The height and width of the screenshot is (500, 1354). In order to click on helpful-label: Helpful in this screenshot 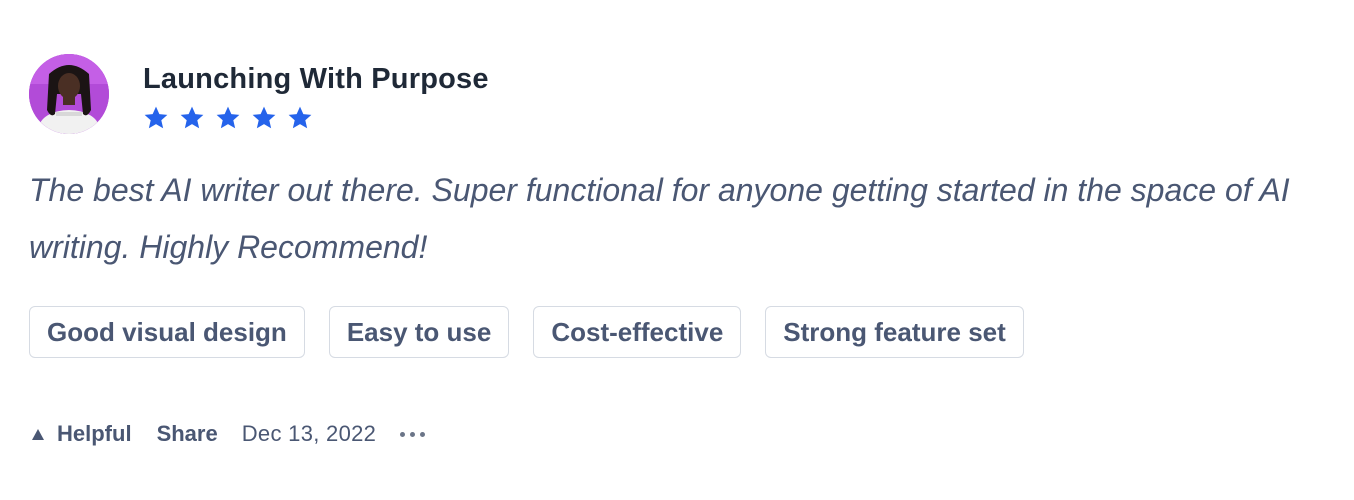, I will do `click(94, 433)`.